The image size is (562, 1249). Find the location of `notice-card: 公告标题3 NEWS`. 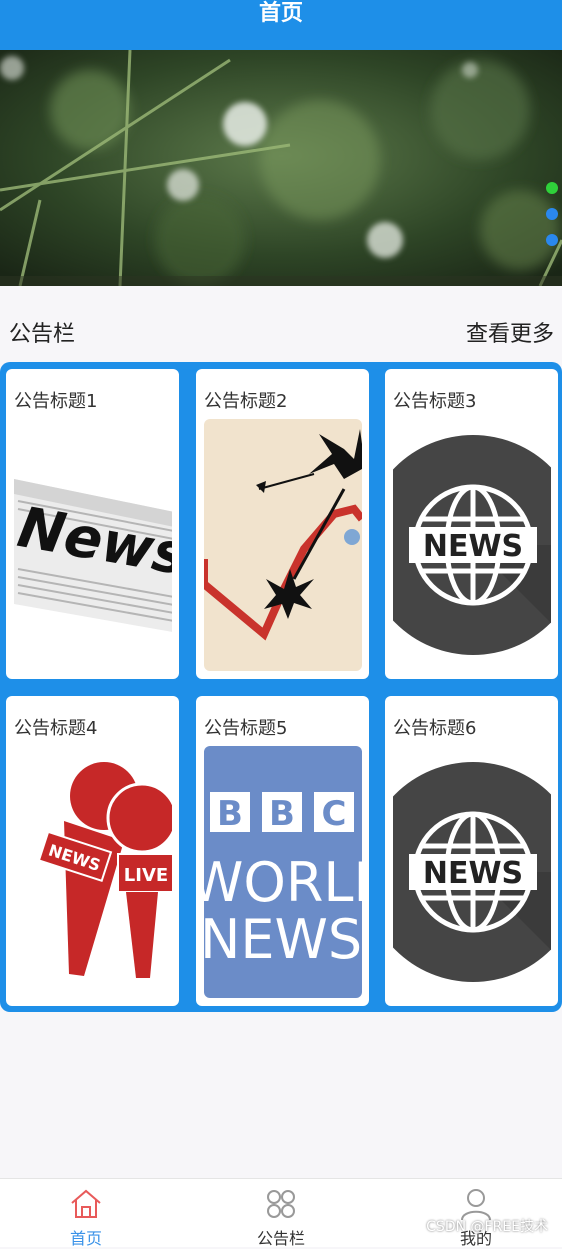

notice-card: 公告标题3 NEWS is located at coordinates (471, 524).